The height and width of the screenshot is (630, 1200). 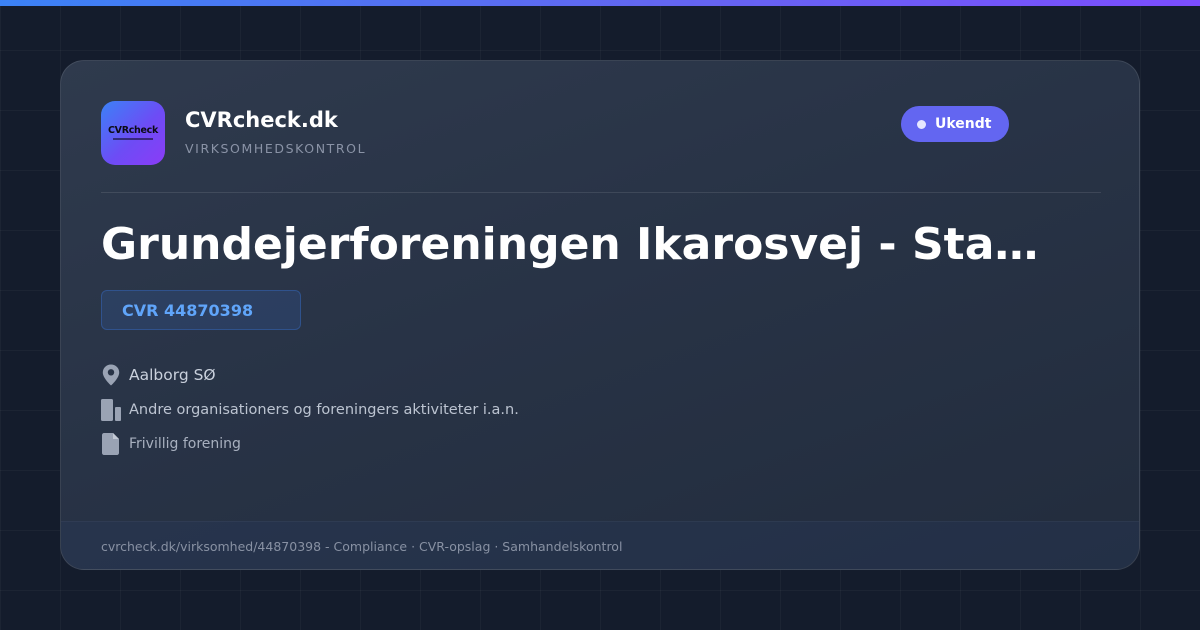 I want to click on legal-form-row: Frivillig forening, so click(x=170, y=444).